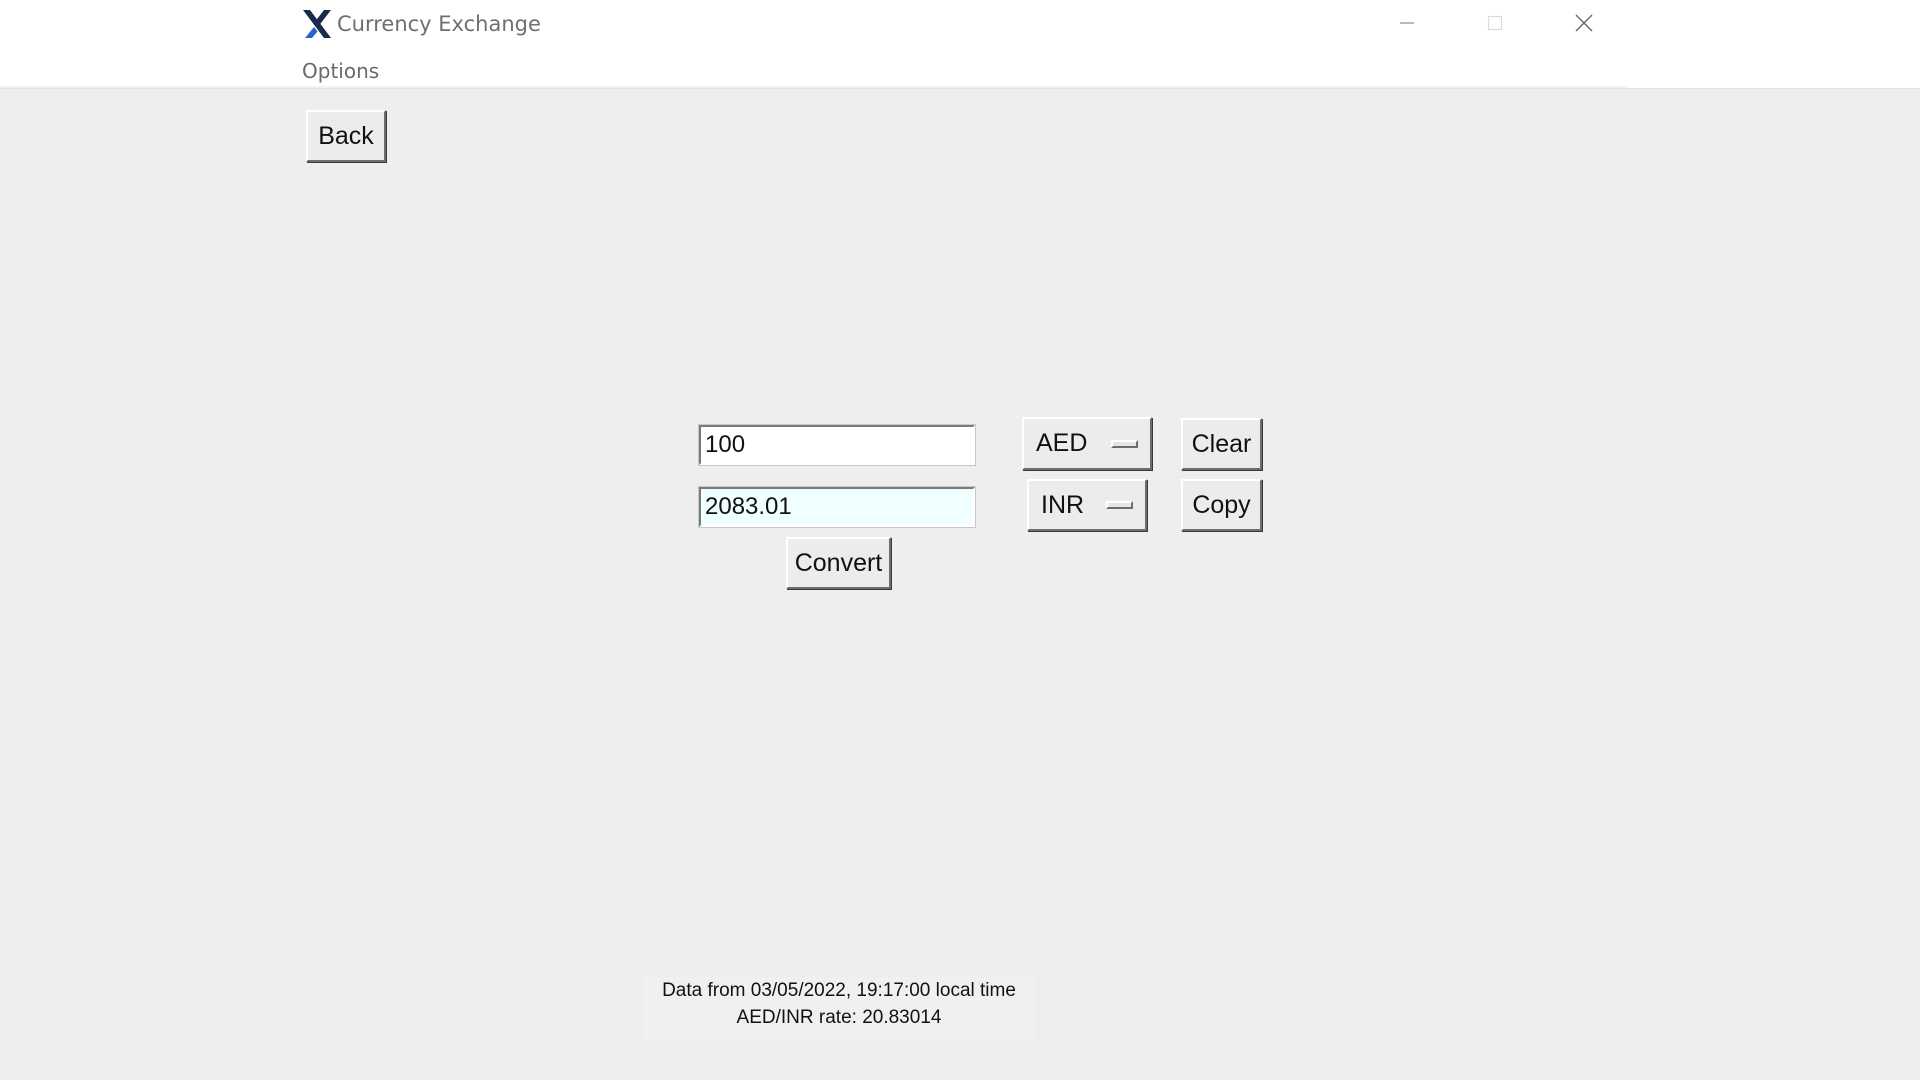  What do you see at coordinates (340, 71) in the screenshot?
I see `menu-options: Options` at bounding box center [340, 71].